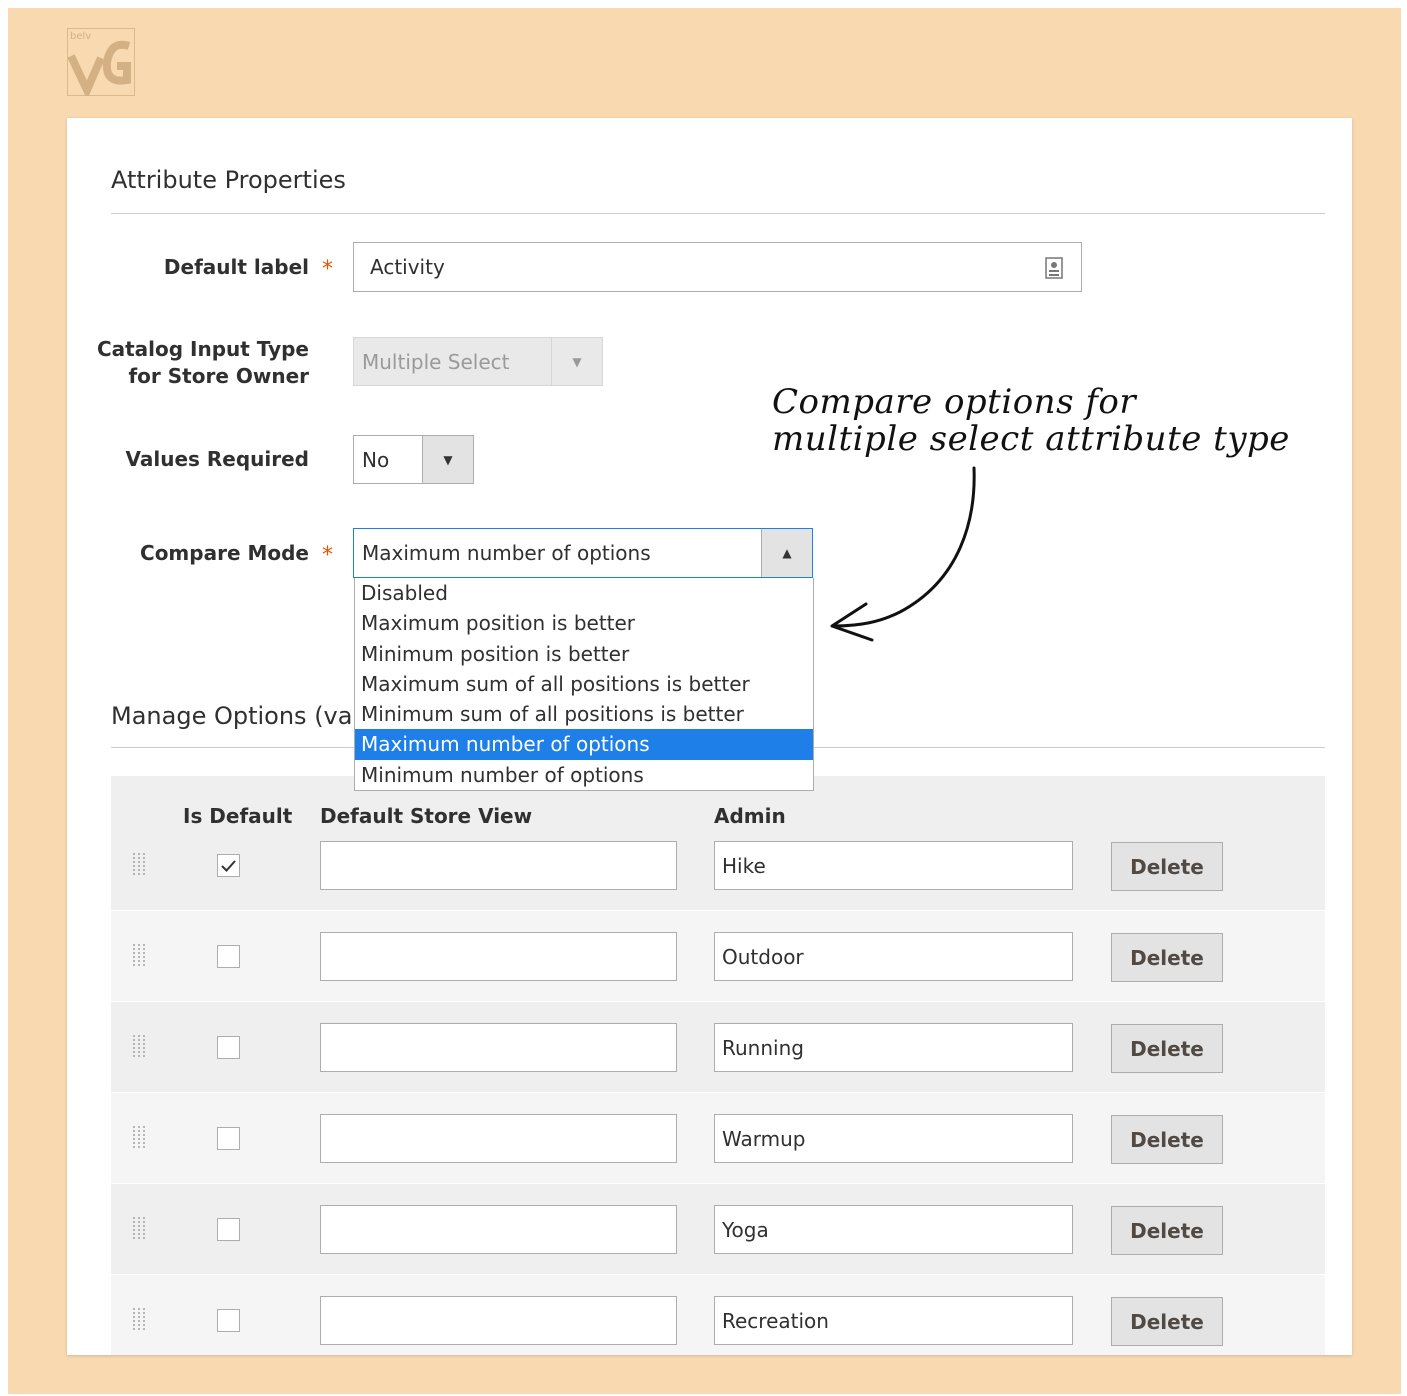 The height and width of the screenshot is (1396, 1407). What do you see at coordinates (506, 553) in the screenshot?
I see `compare-mode-value: Maximum number of options` at bounding box center [506, 553].